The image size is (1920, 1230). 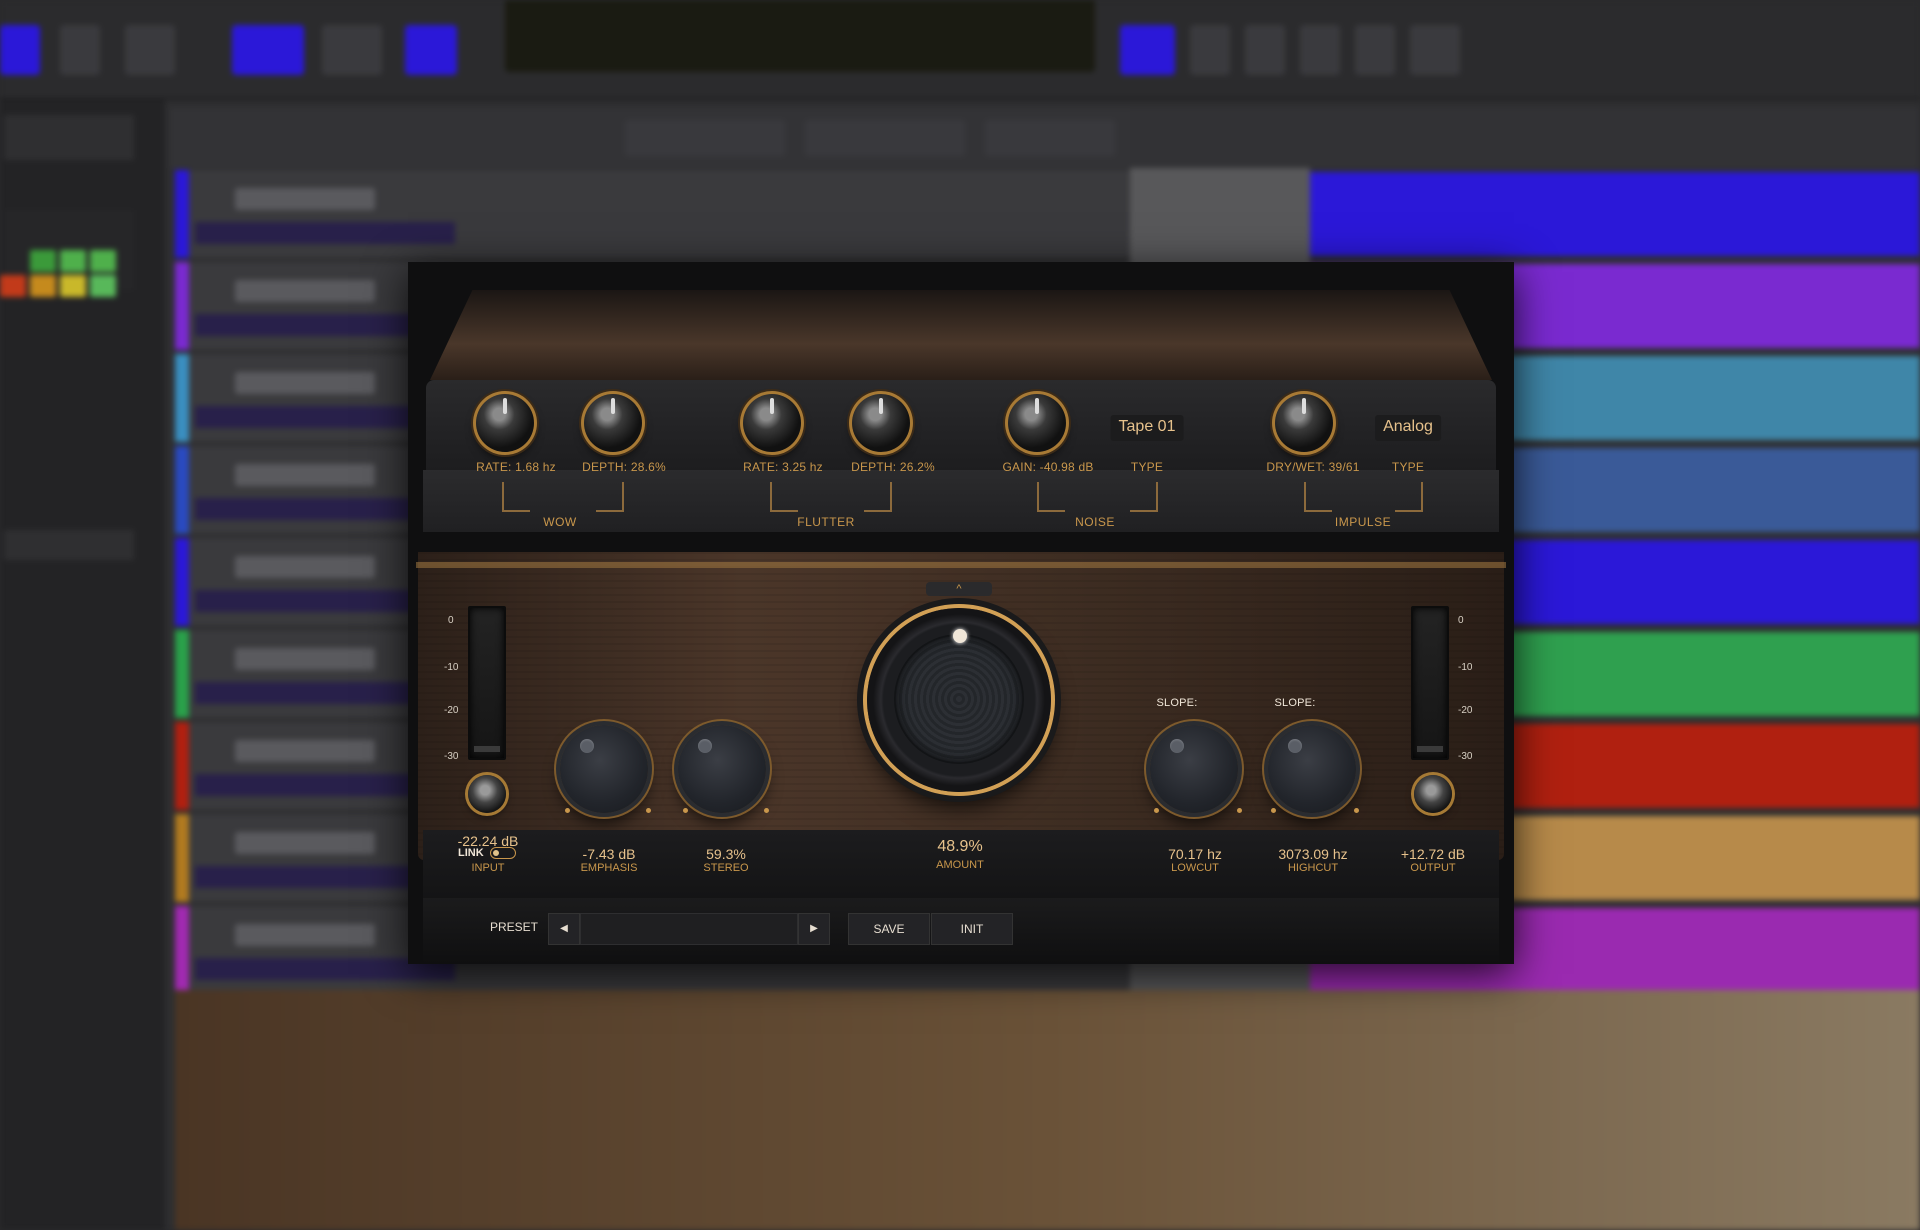 I want to click on output-scale-0: 0, so click(x=1461, y=620).